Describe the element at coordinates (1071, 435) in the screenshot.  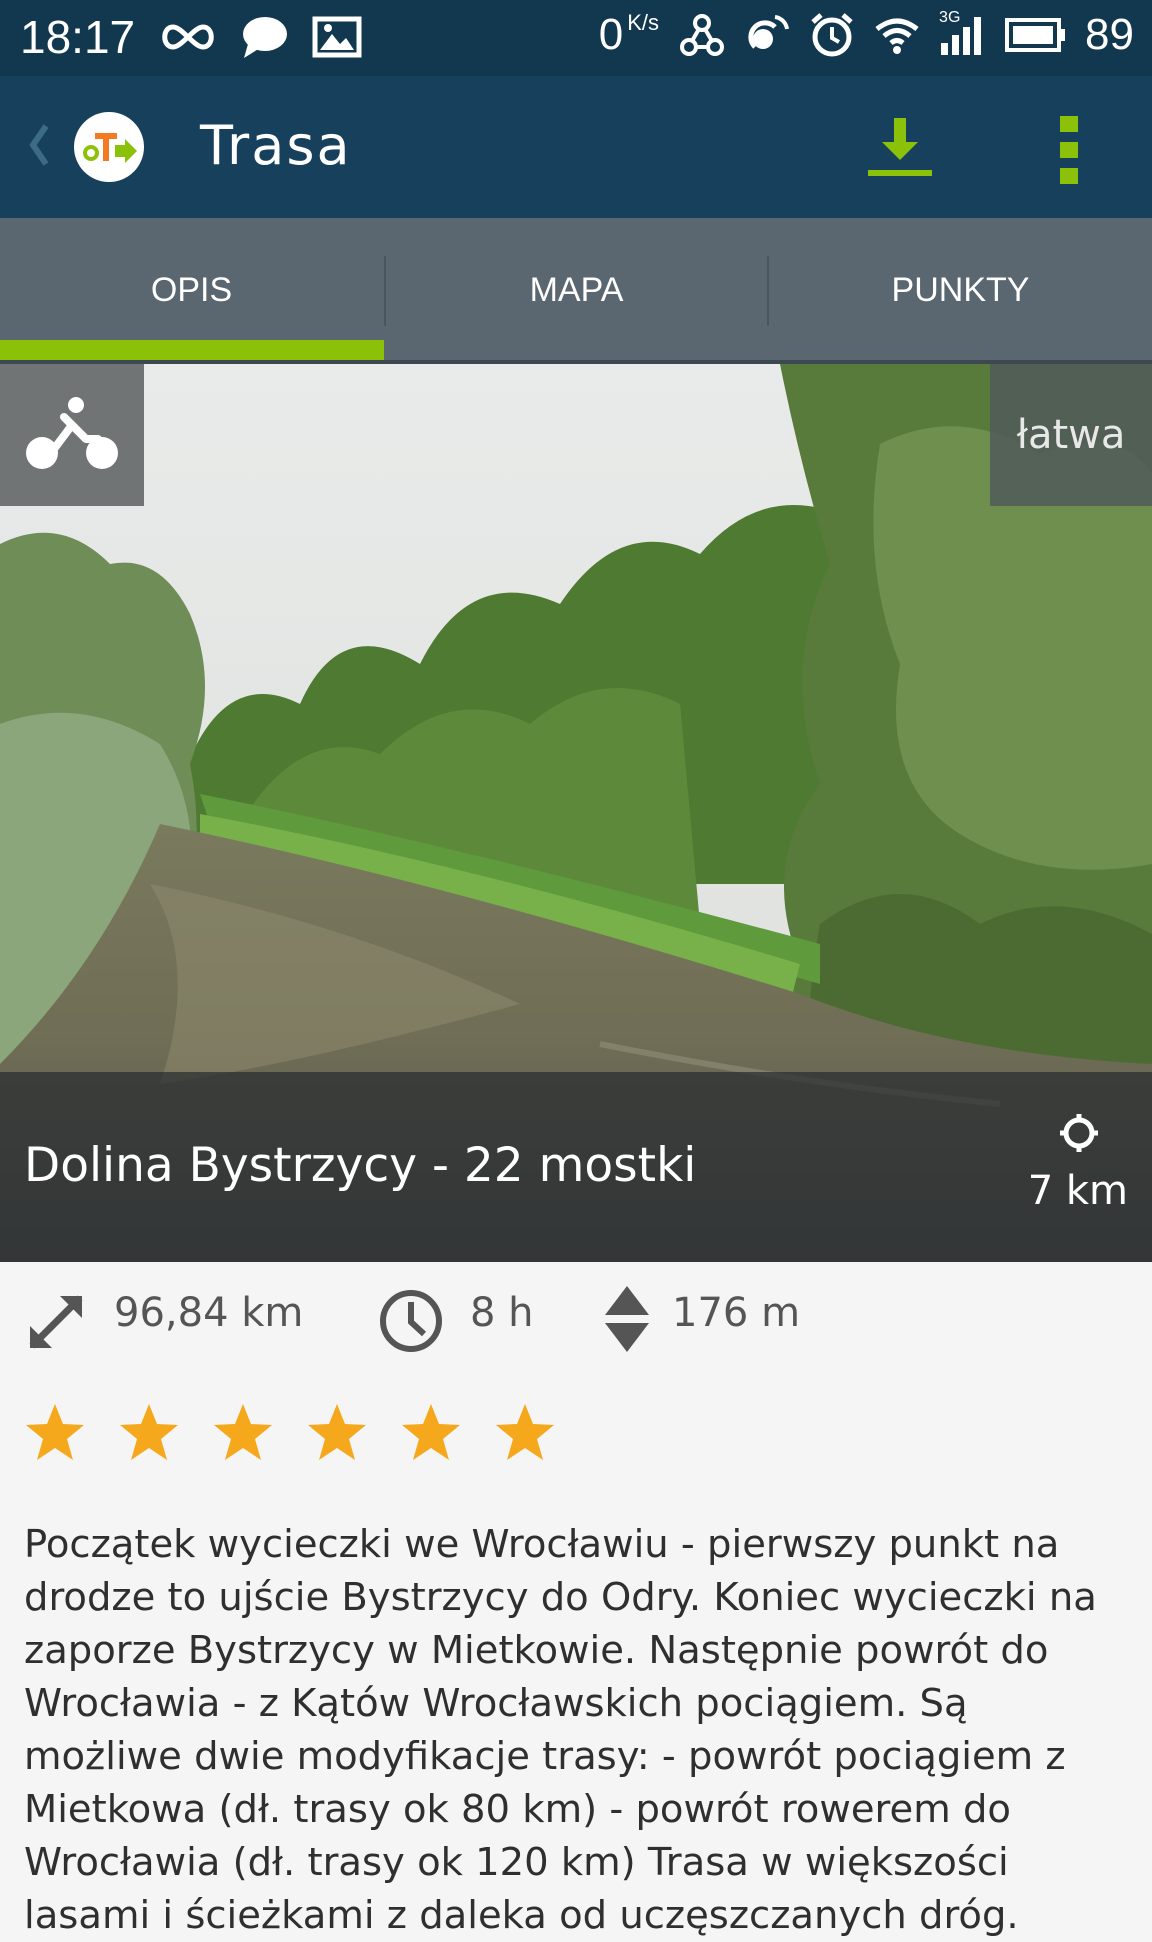
I see `difficulty-badge: łatwa` at that location.